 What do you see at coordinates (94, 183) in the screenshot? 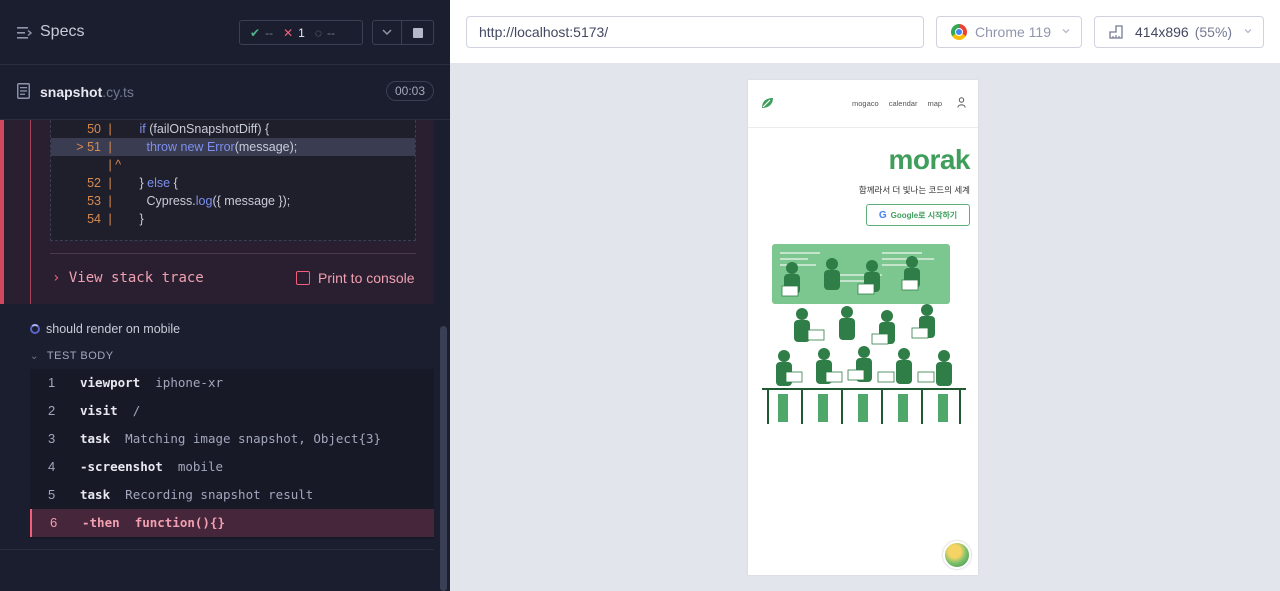
I see `line-number: 52` at bounding box center [94, 183].